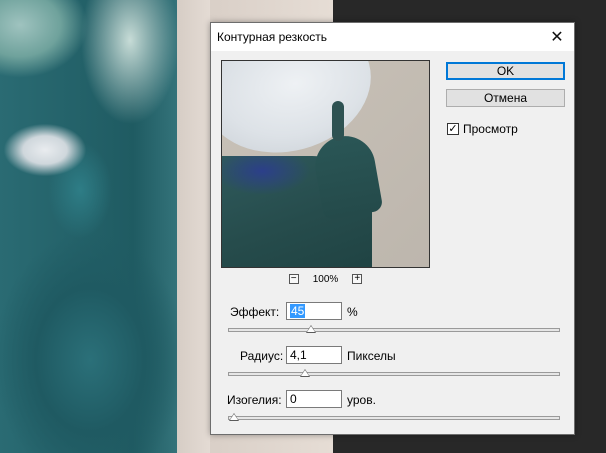 This screenshot has width=606, height=453. What do you see at coordinates (347, 176) in the screenshot?
I see `preview-fabric-fold` at bounding box center [347, 176].